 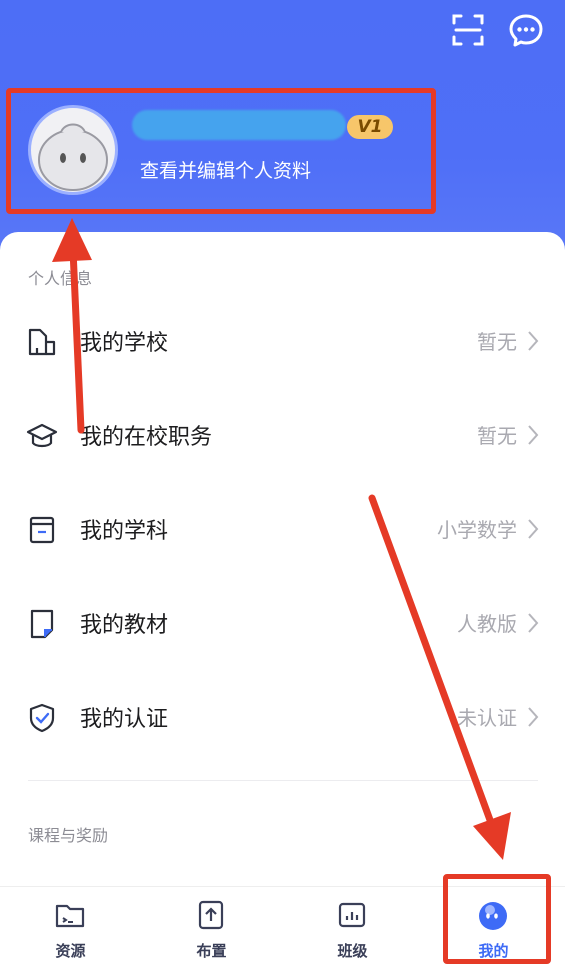 I want to click on section-title-personal-info: 个人信息, so click(x=60, y=278).